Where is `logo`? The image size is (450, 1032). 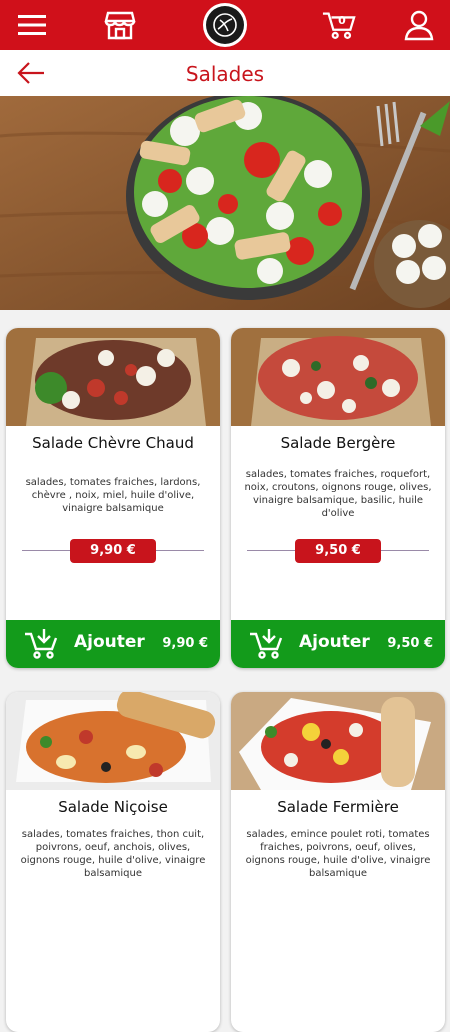 logo is located at coordinates (225, 25).